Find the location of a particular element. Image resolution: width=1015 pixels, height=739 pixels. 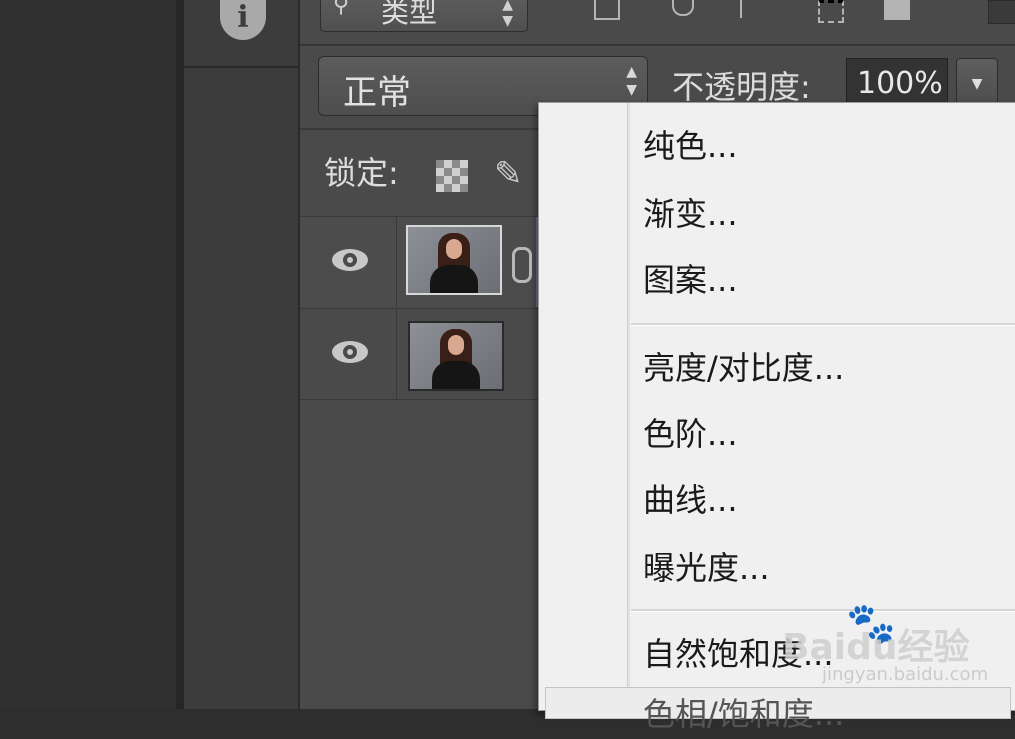

filter-toggle-icon is located at coordinates (1001, 12).